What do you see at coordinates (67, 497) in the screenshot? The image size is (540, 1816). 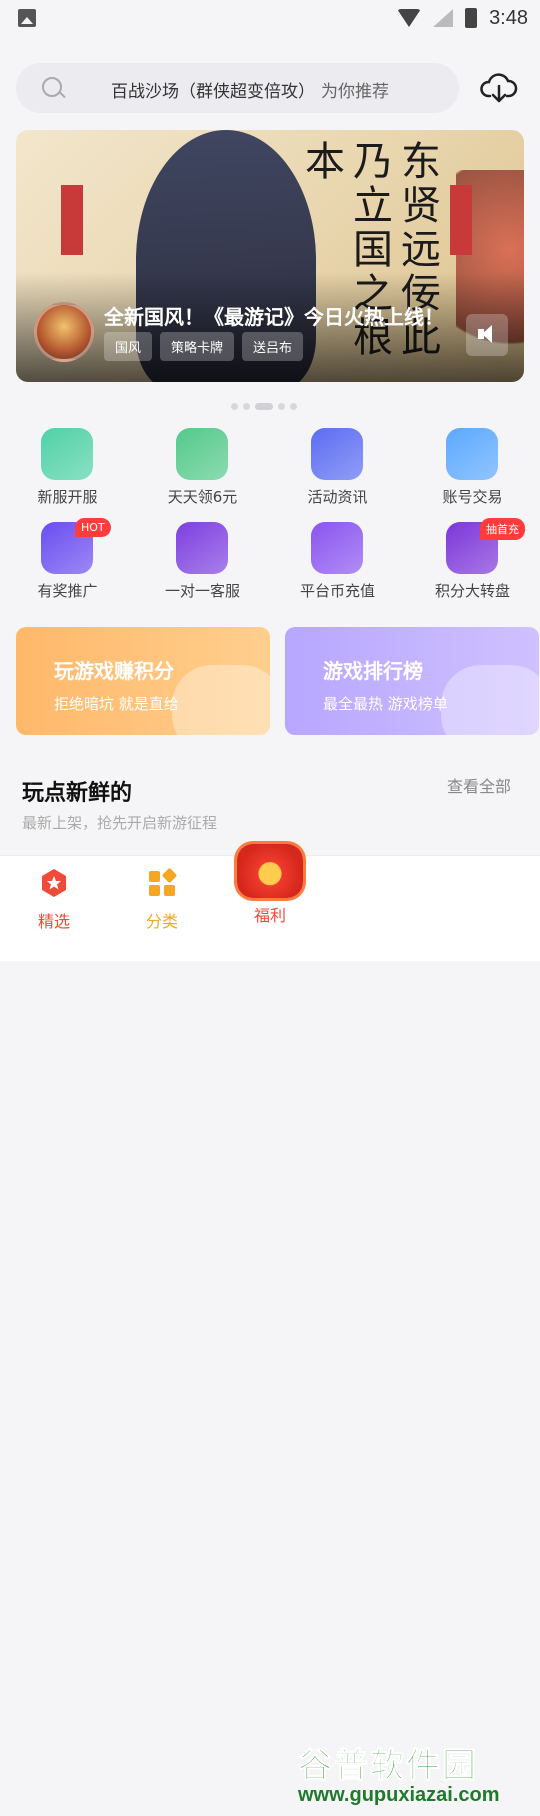 I see `menu-item-label: 新服开服` at bounding box center [67, 497].